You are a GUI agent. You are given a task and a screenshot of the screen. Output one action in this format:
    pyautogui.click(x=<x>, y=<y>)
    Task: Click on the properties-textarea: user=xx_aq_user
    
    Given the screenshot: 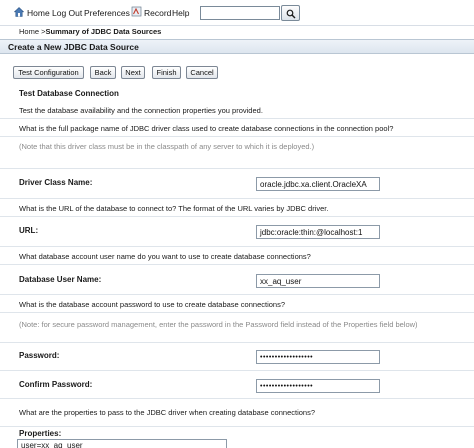 What is the action you would take?
    pyautogui.click(x=122, y=443)
    